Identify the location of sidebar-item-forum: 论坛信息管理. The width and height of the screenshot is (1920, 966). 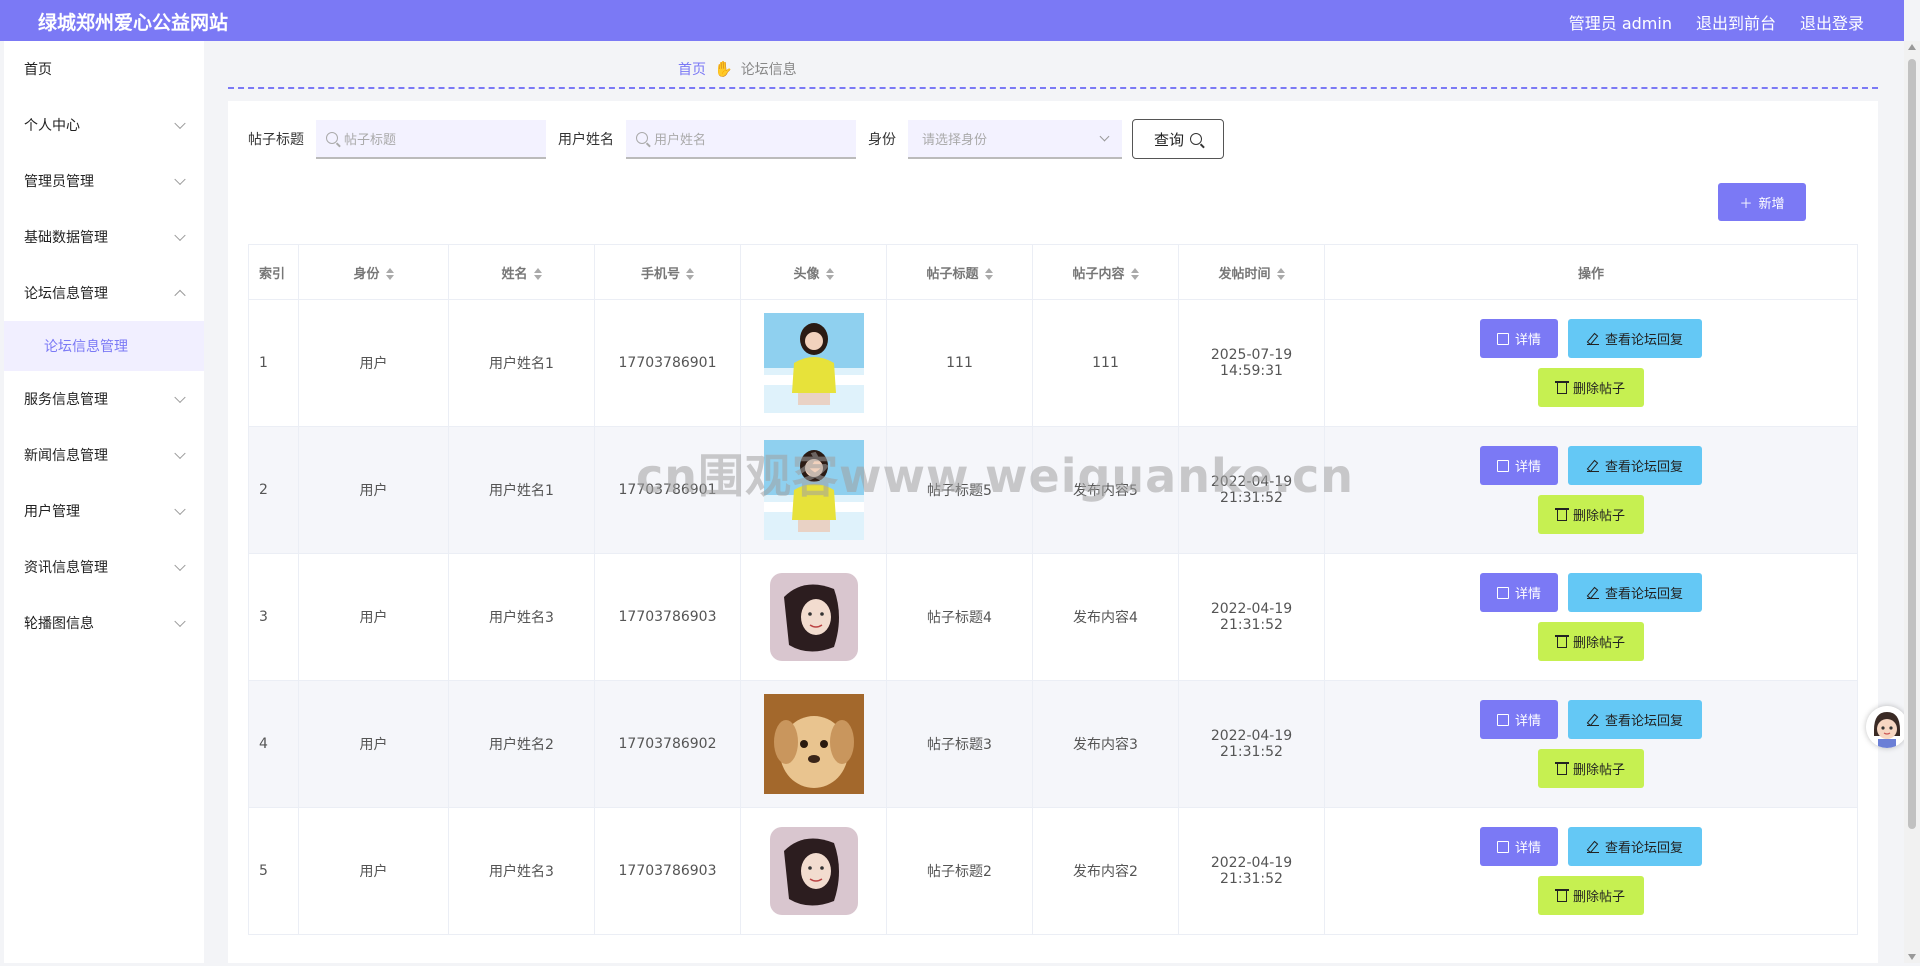
(104, 293).